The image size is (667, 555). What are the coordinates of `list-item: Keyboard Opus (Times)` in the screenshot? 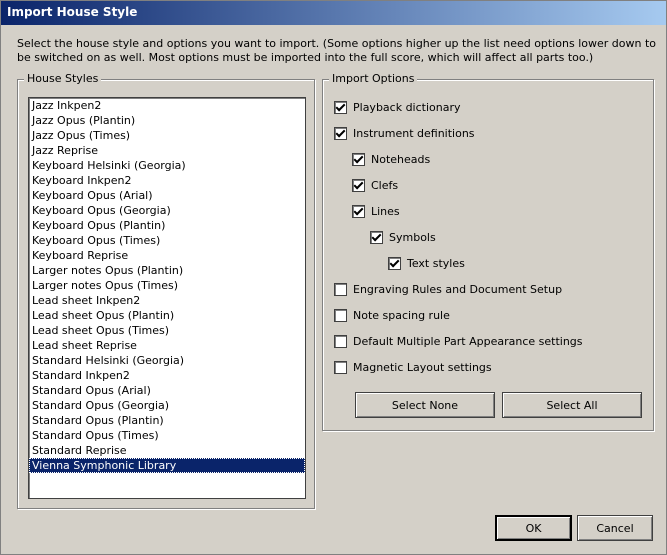 It's located at (167, 240).